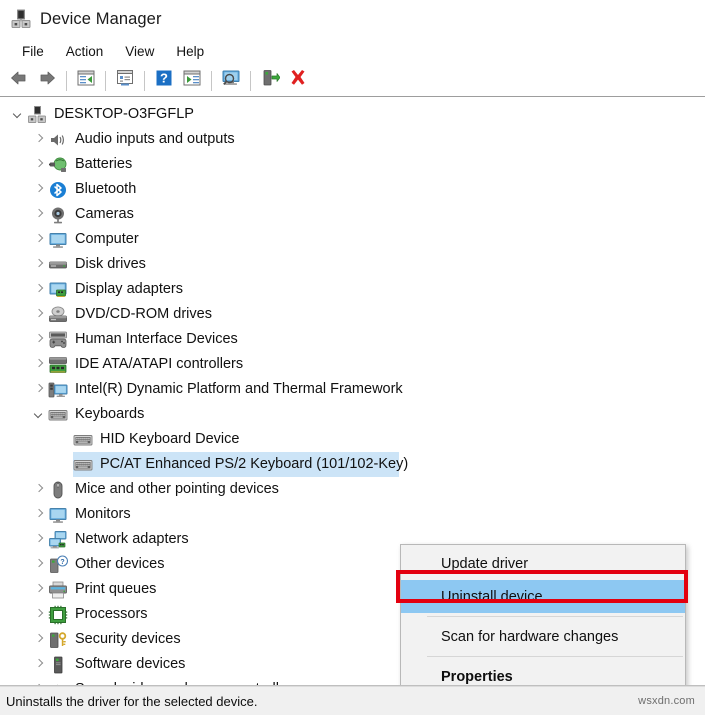 The height and width of the screenshot is (715, 705). What do you see at coordinates (143, 314) in the screenshot?
I see `tree-node-label: DVD/CD-ROM drives` at bounding box center [143, 314].